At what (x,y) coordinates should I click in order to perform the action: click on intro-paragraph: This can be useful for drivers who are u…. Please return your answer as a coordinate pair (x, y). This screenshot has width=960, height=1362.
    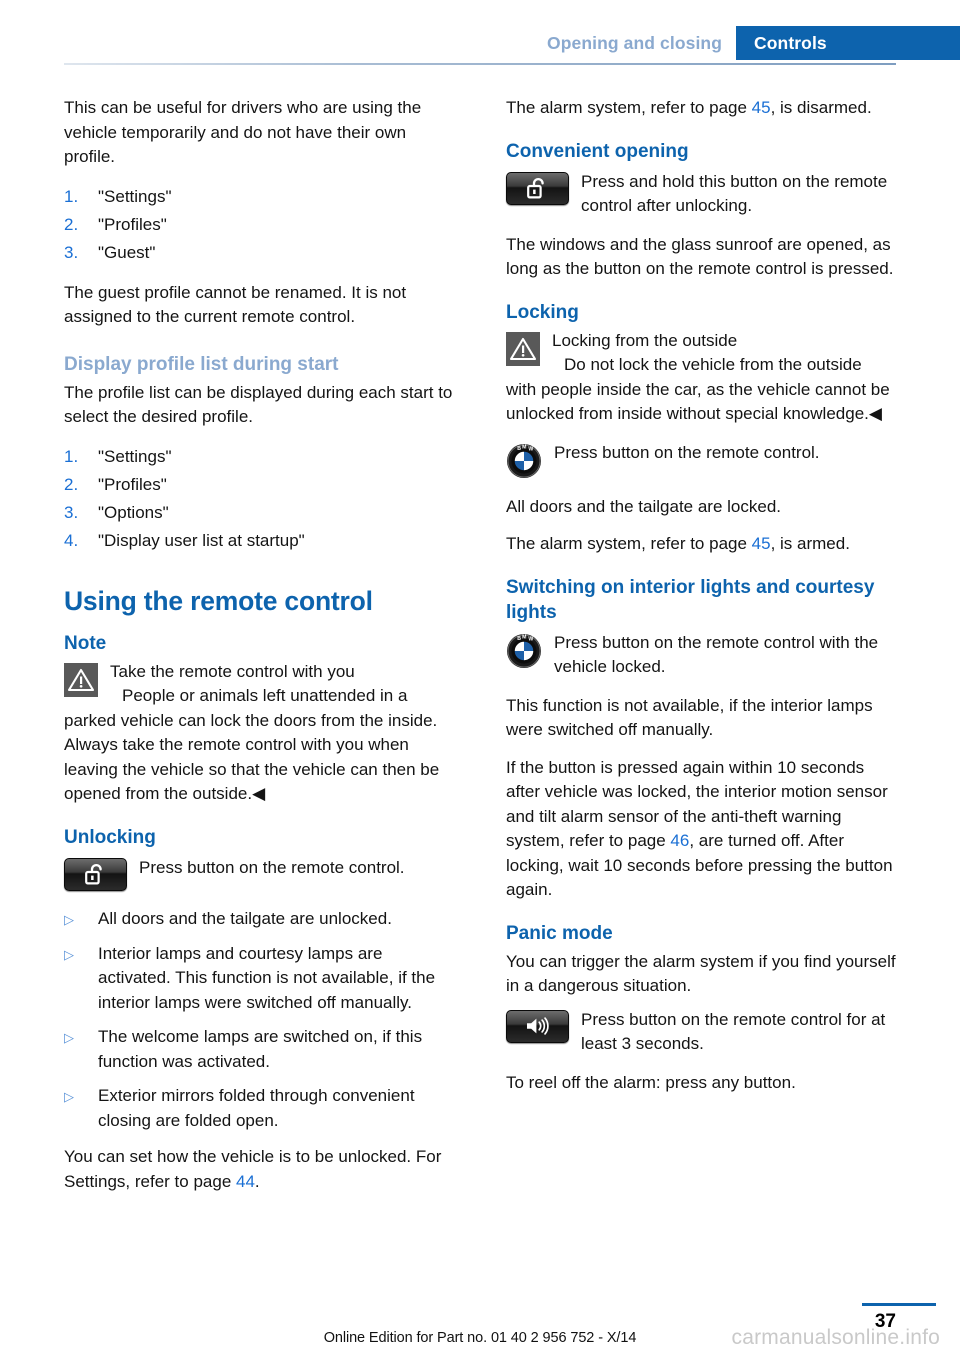
    Looking at the image, I should click on (243, 132).